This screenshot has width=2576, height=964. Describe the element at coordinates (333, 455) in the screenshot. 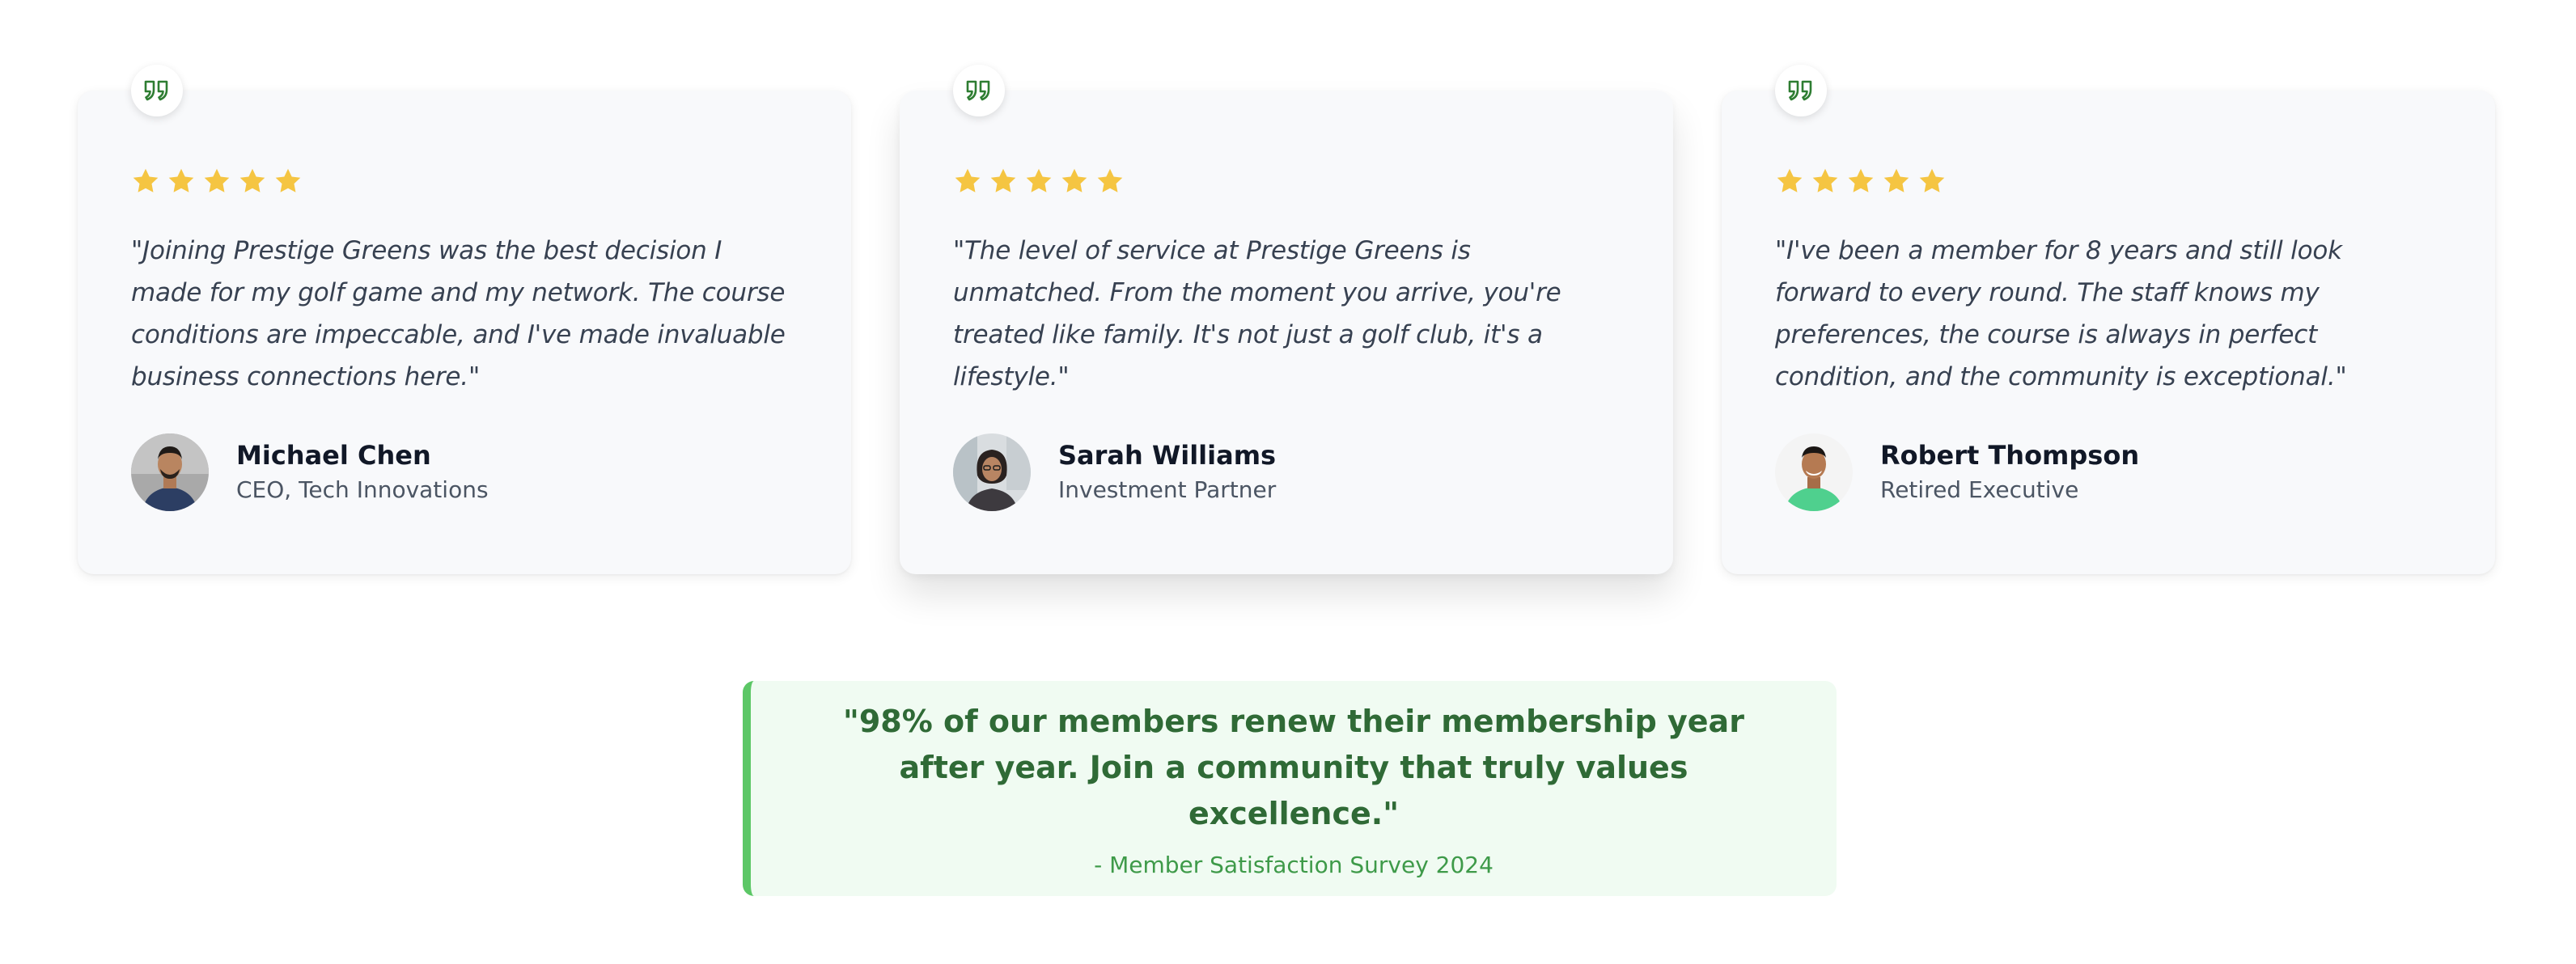

I see `author-name: Michael Chen` at that location.